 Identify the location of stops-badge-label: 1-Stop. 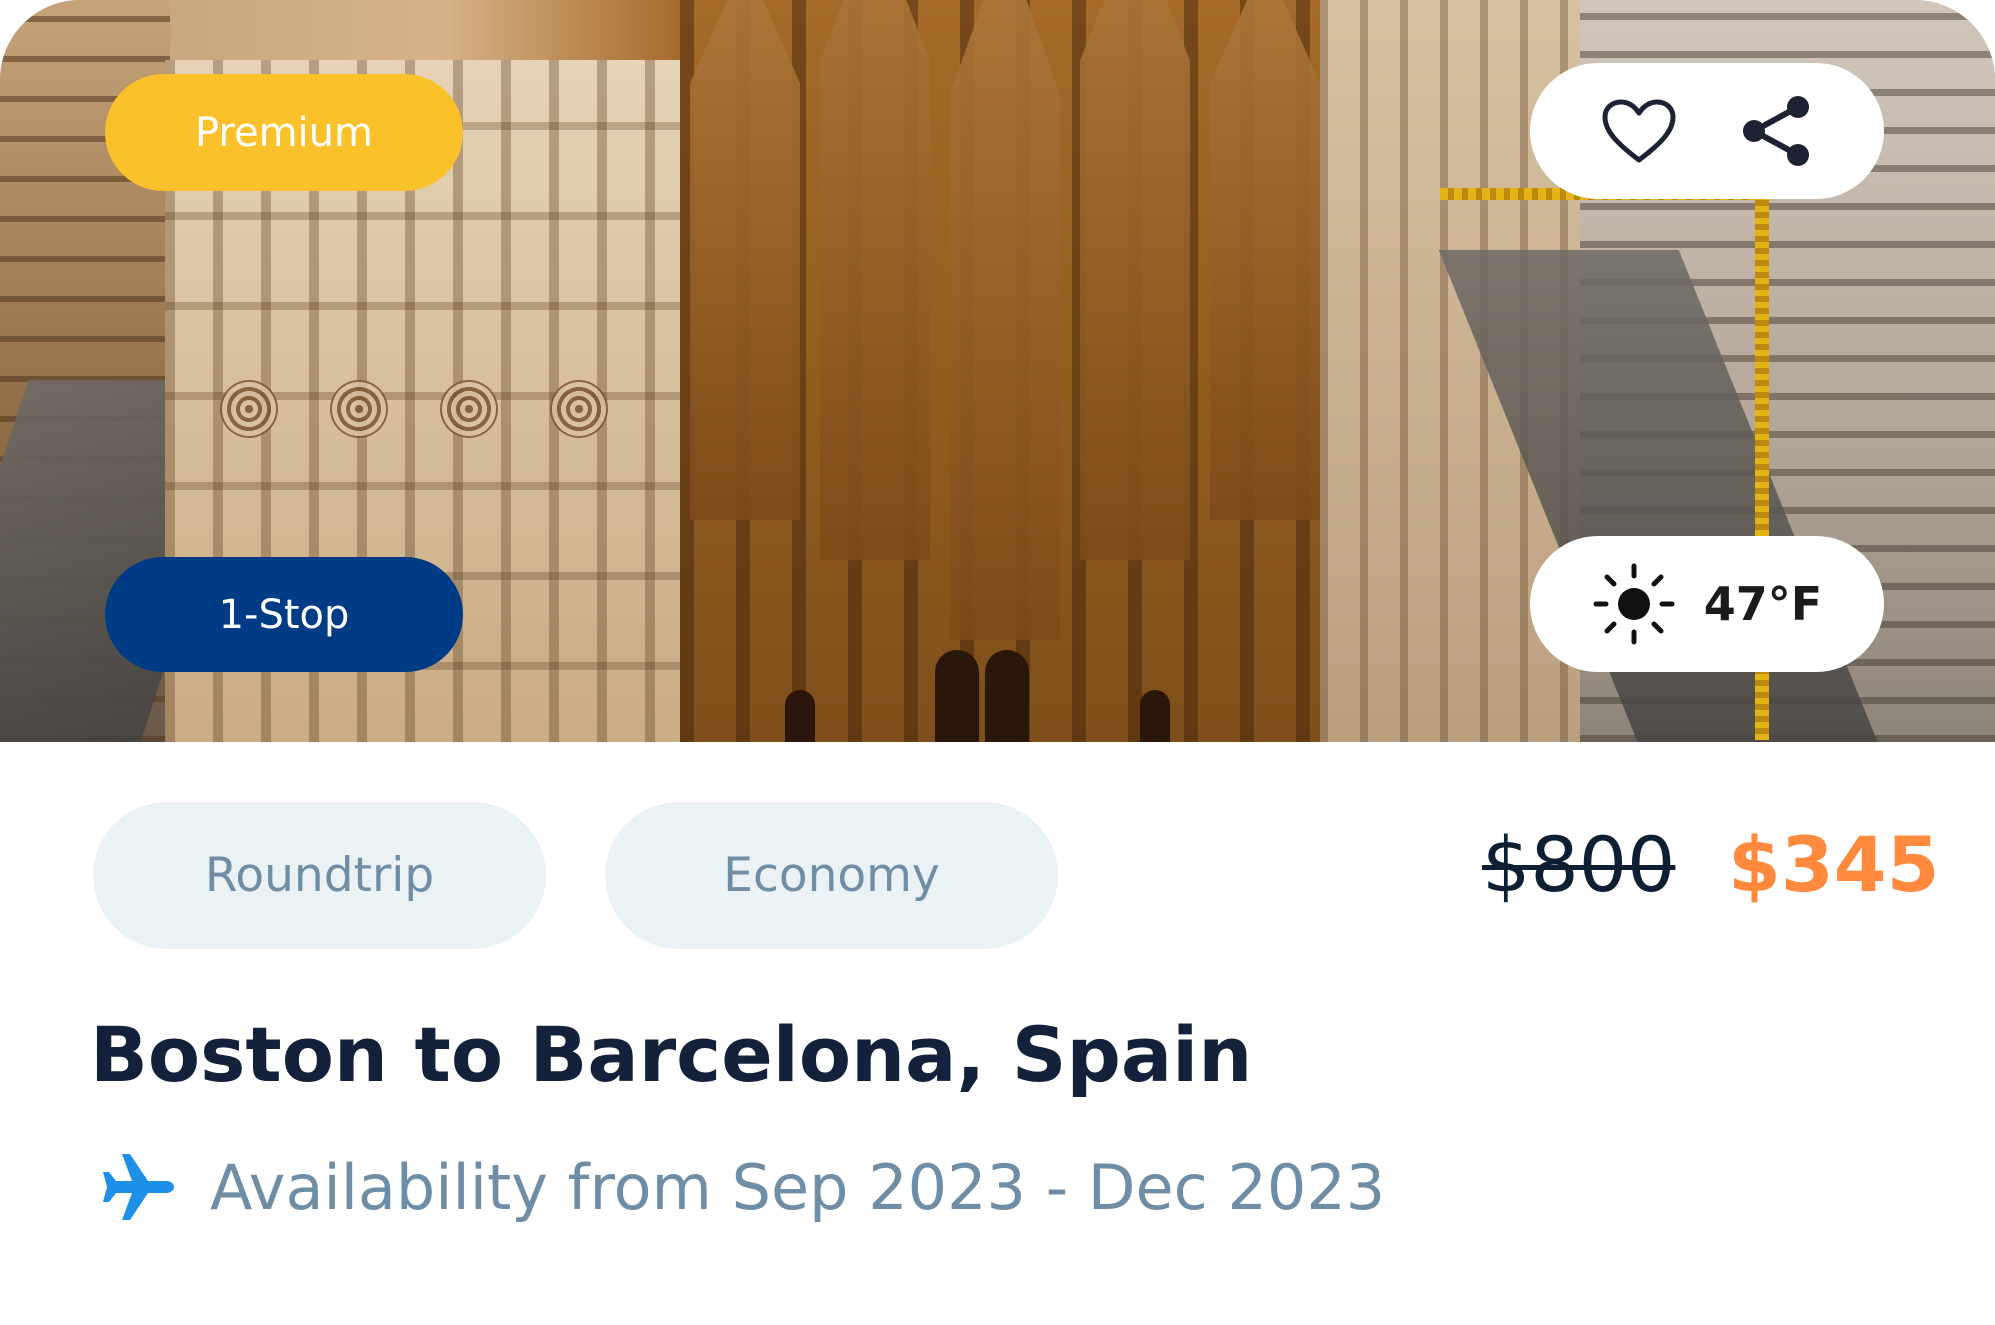
(284, 614).